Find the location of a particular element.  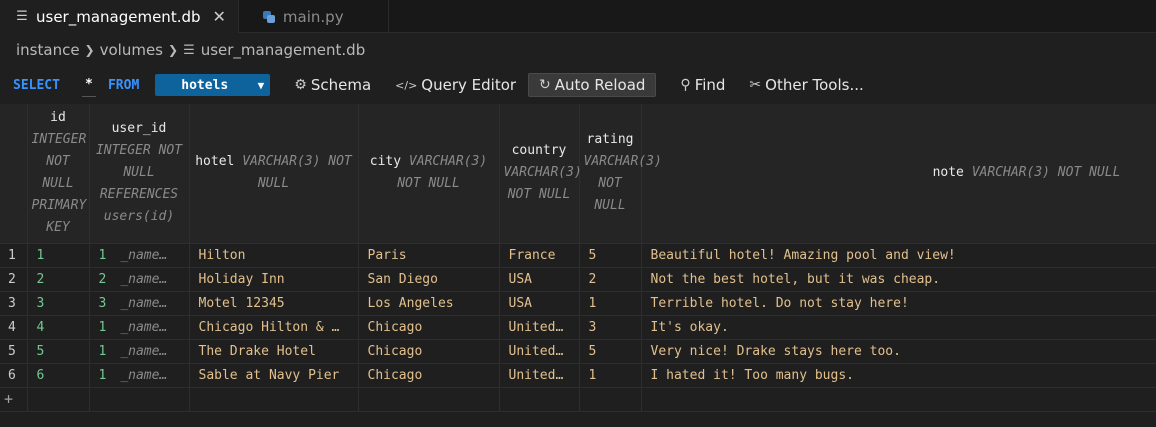

cell-note: I hated it! Too many bugs. is located at coordinates (898, 375).